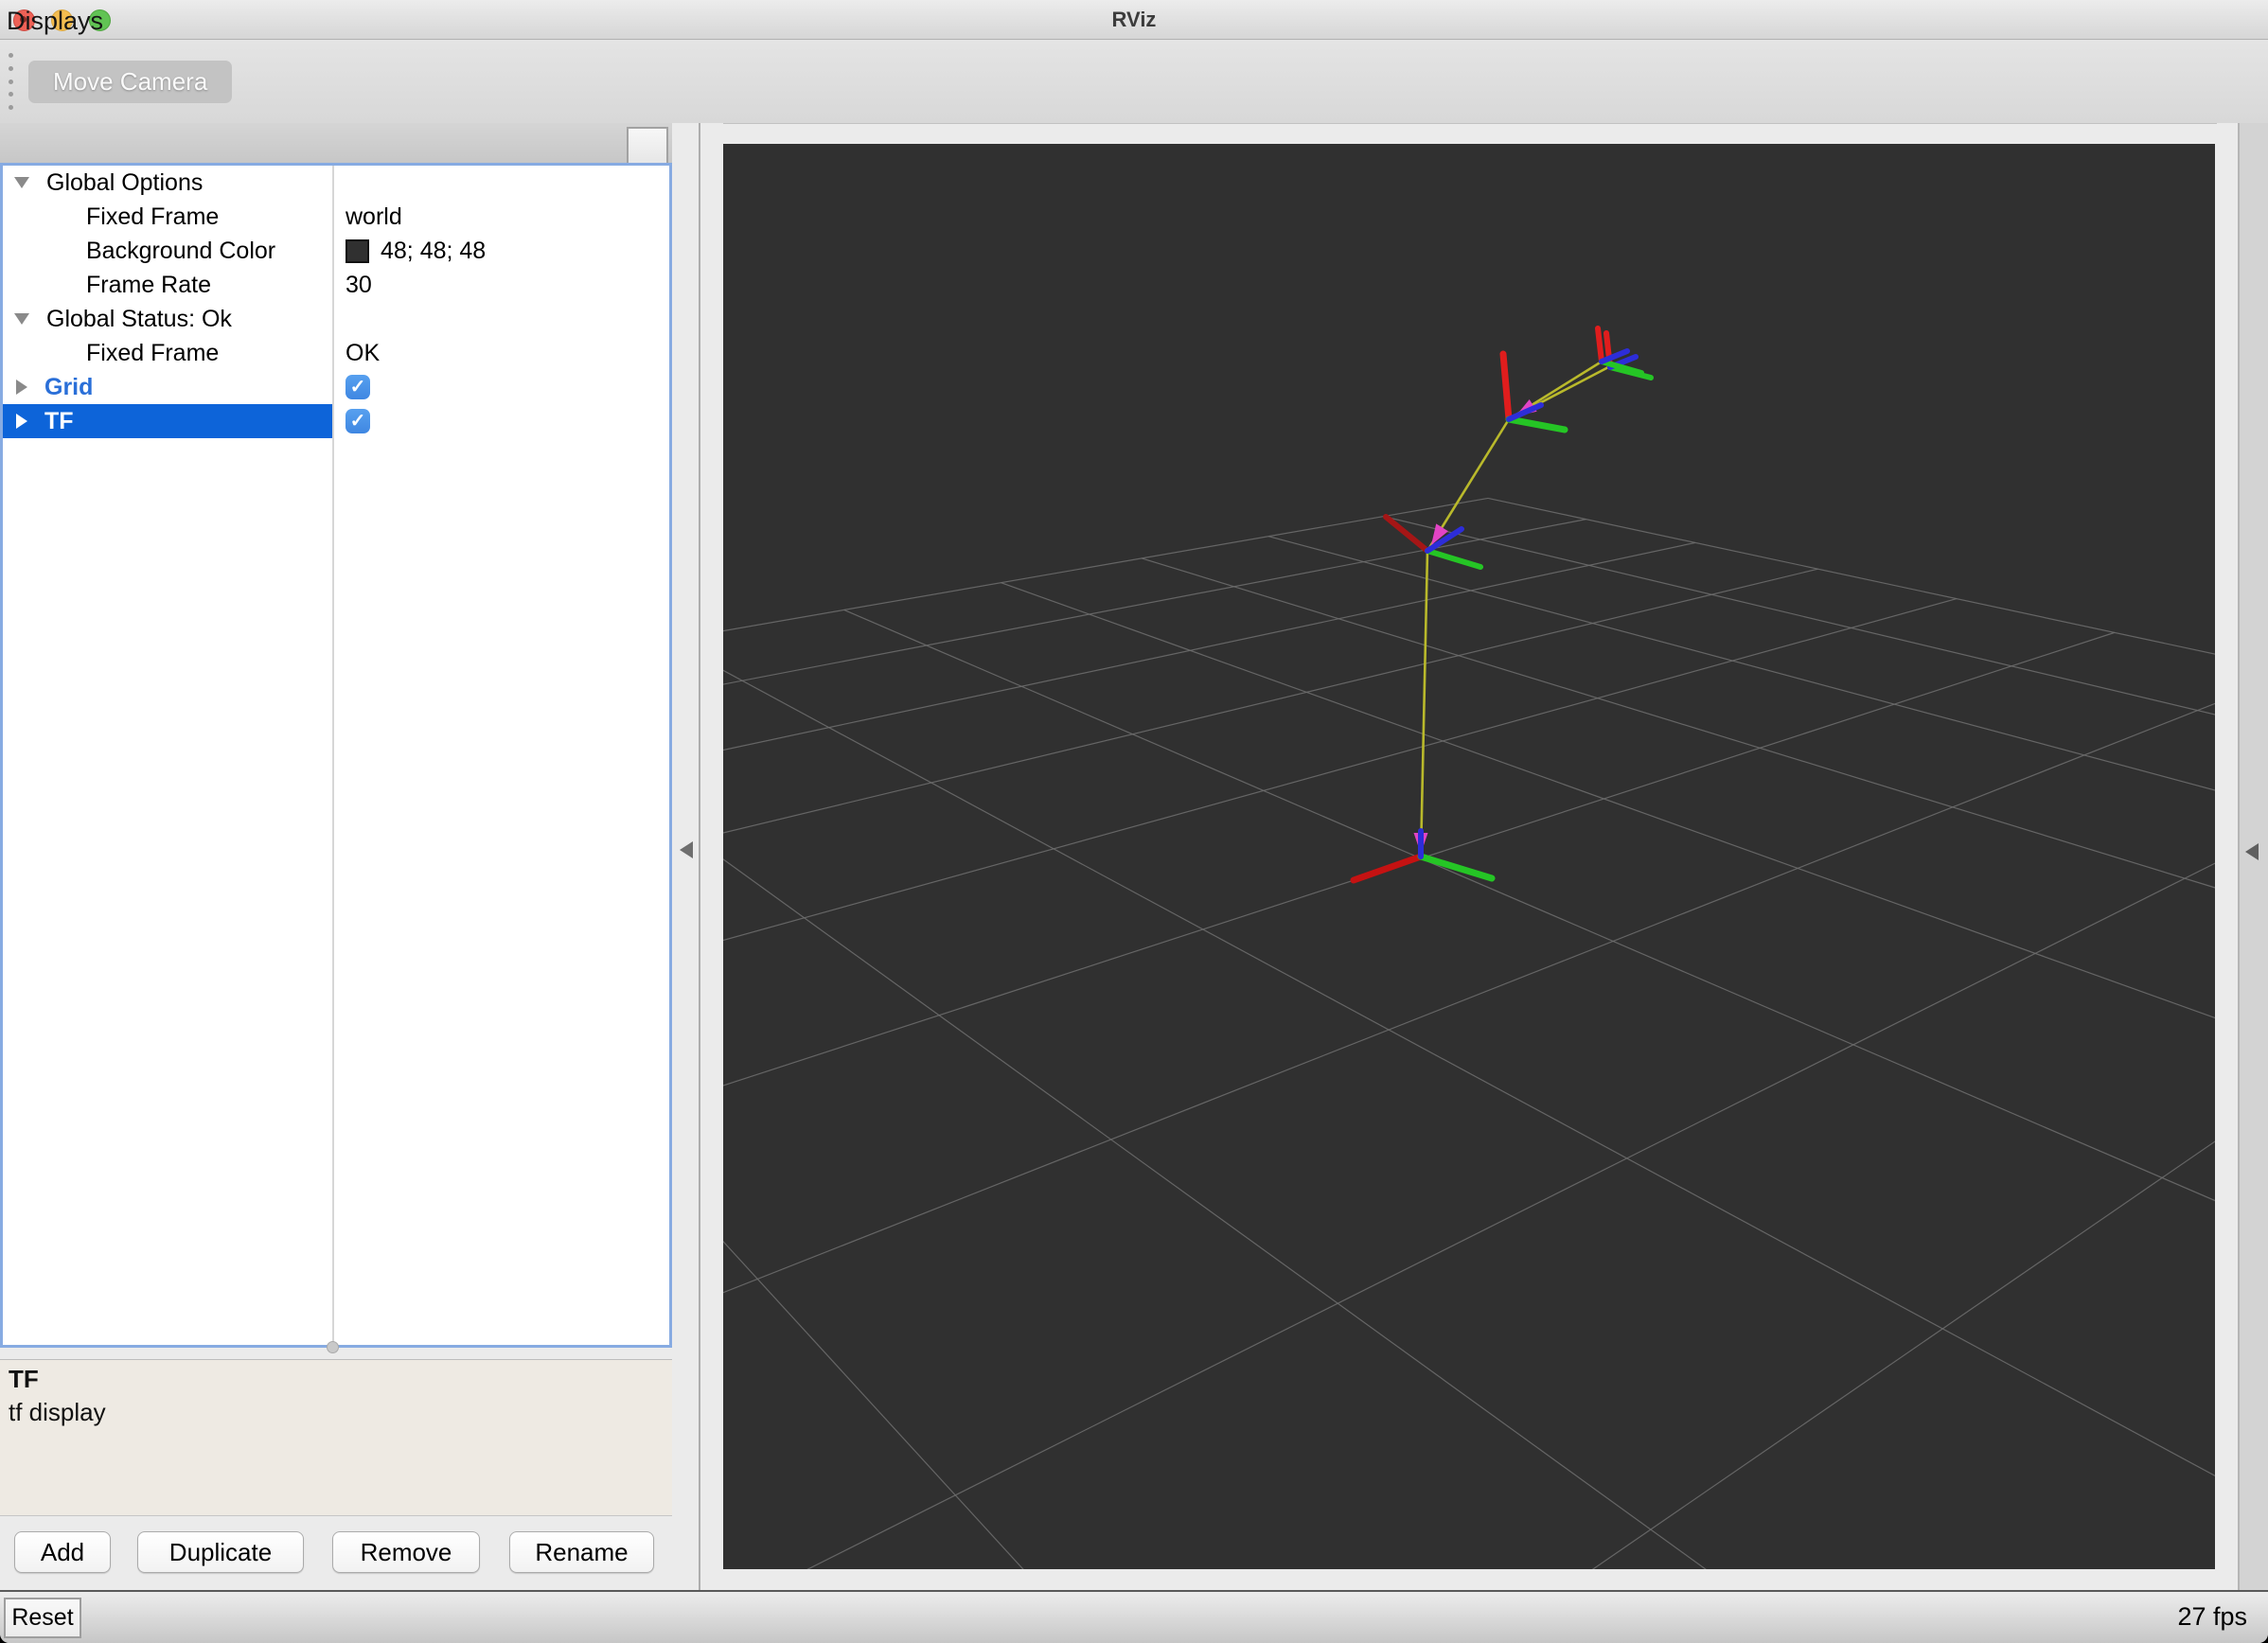 The image size is (2268, 1643). What do you see at coordinates (139, 318) in the screenshot?
I see `row-label: Global Status: Ok` at bounding box center [139, 318].